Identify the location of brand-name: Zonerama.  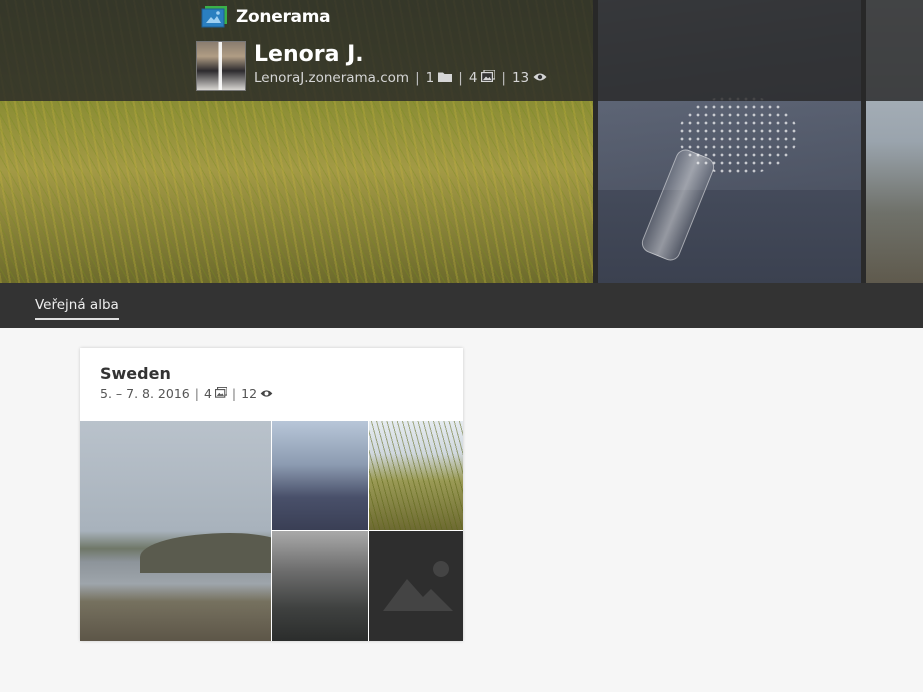
(283, 17).